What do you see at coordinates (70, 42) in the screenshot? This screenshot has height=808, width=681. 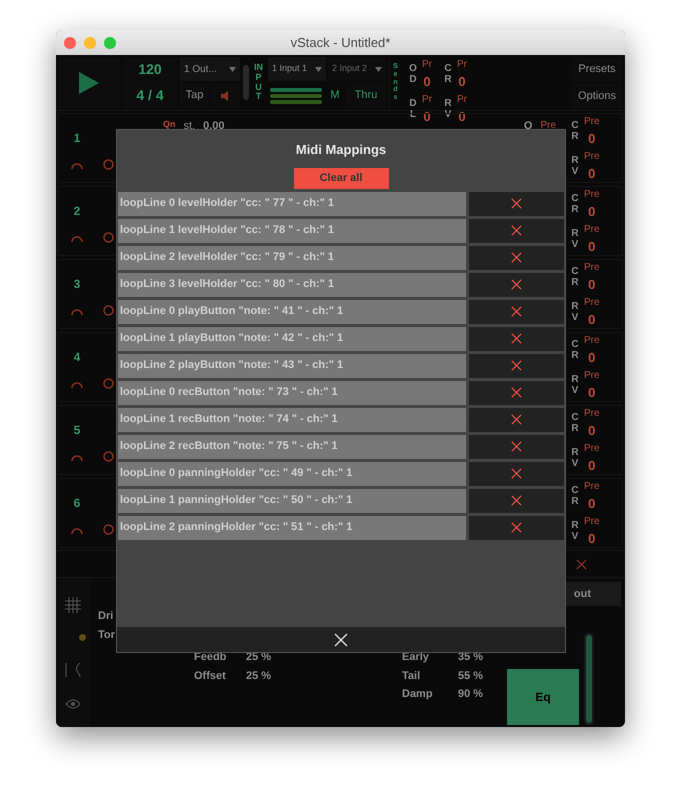 I see `close-window-button` at bounding box center [70, 42].